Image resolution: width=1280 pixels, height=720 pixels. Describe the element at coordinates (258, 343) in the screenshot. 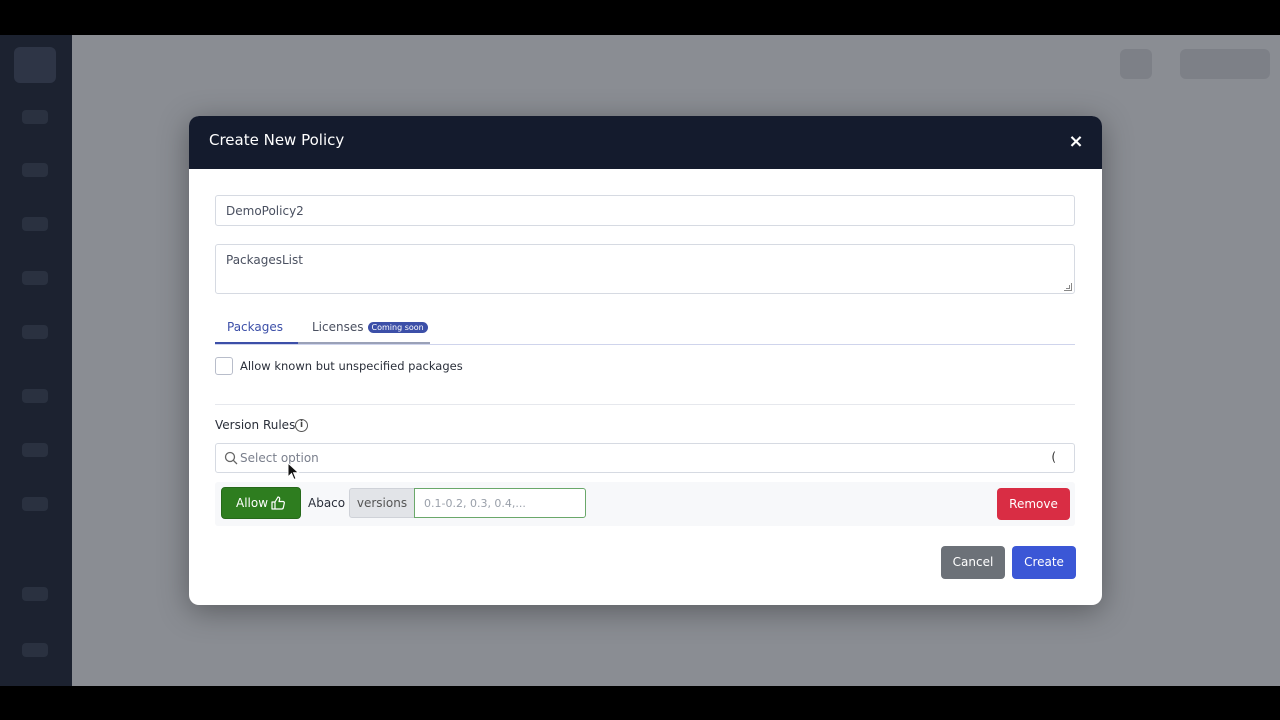

I see `tab-packages-underline` at that location.